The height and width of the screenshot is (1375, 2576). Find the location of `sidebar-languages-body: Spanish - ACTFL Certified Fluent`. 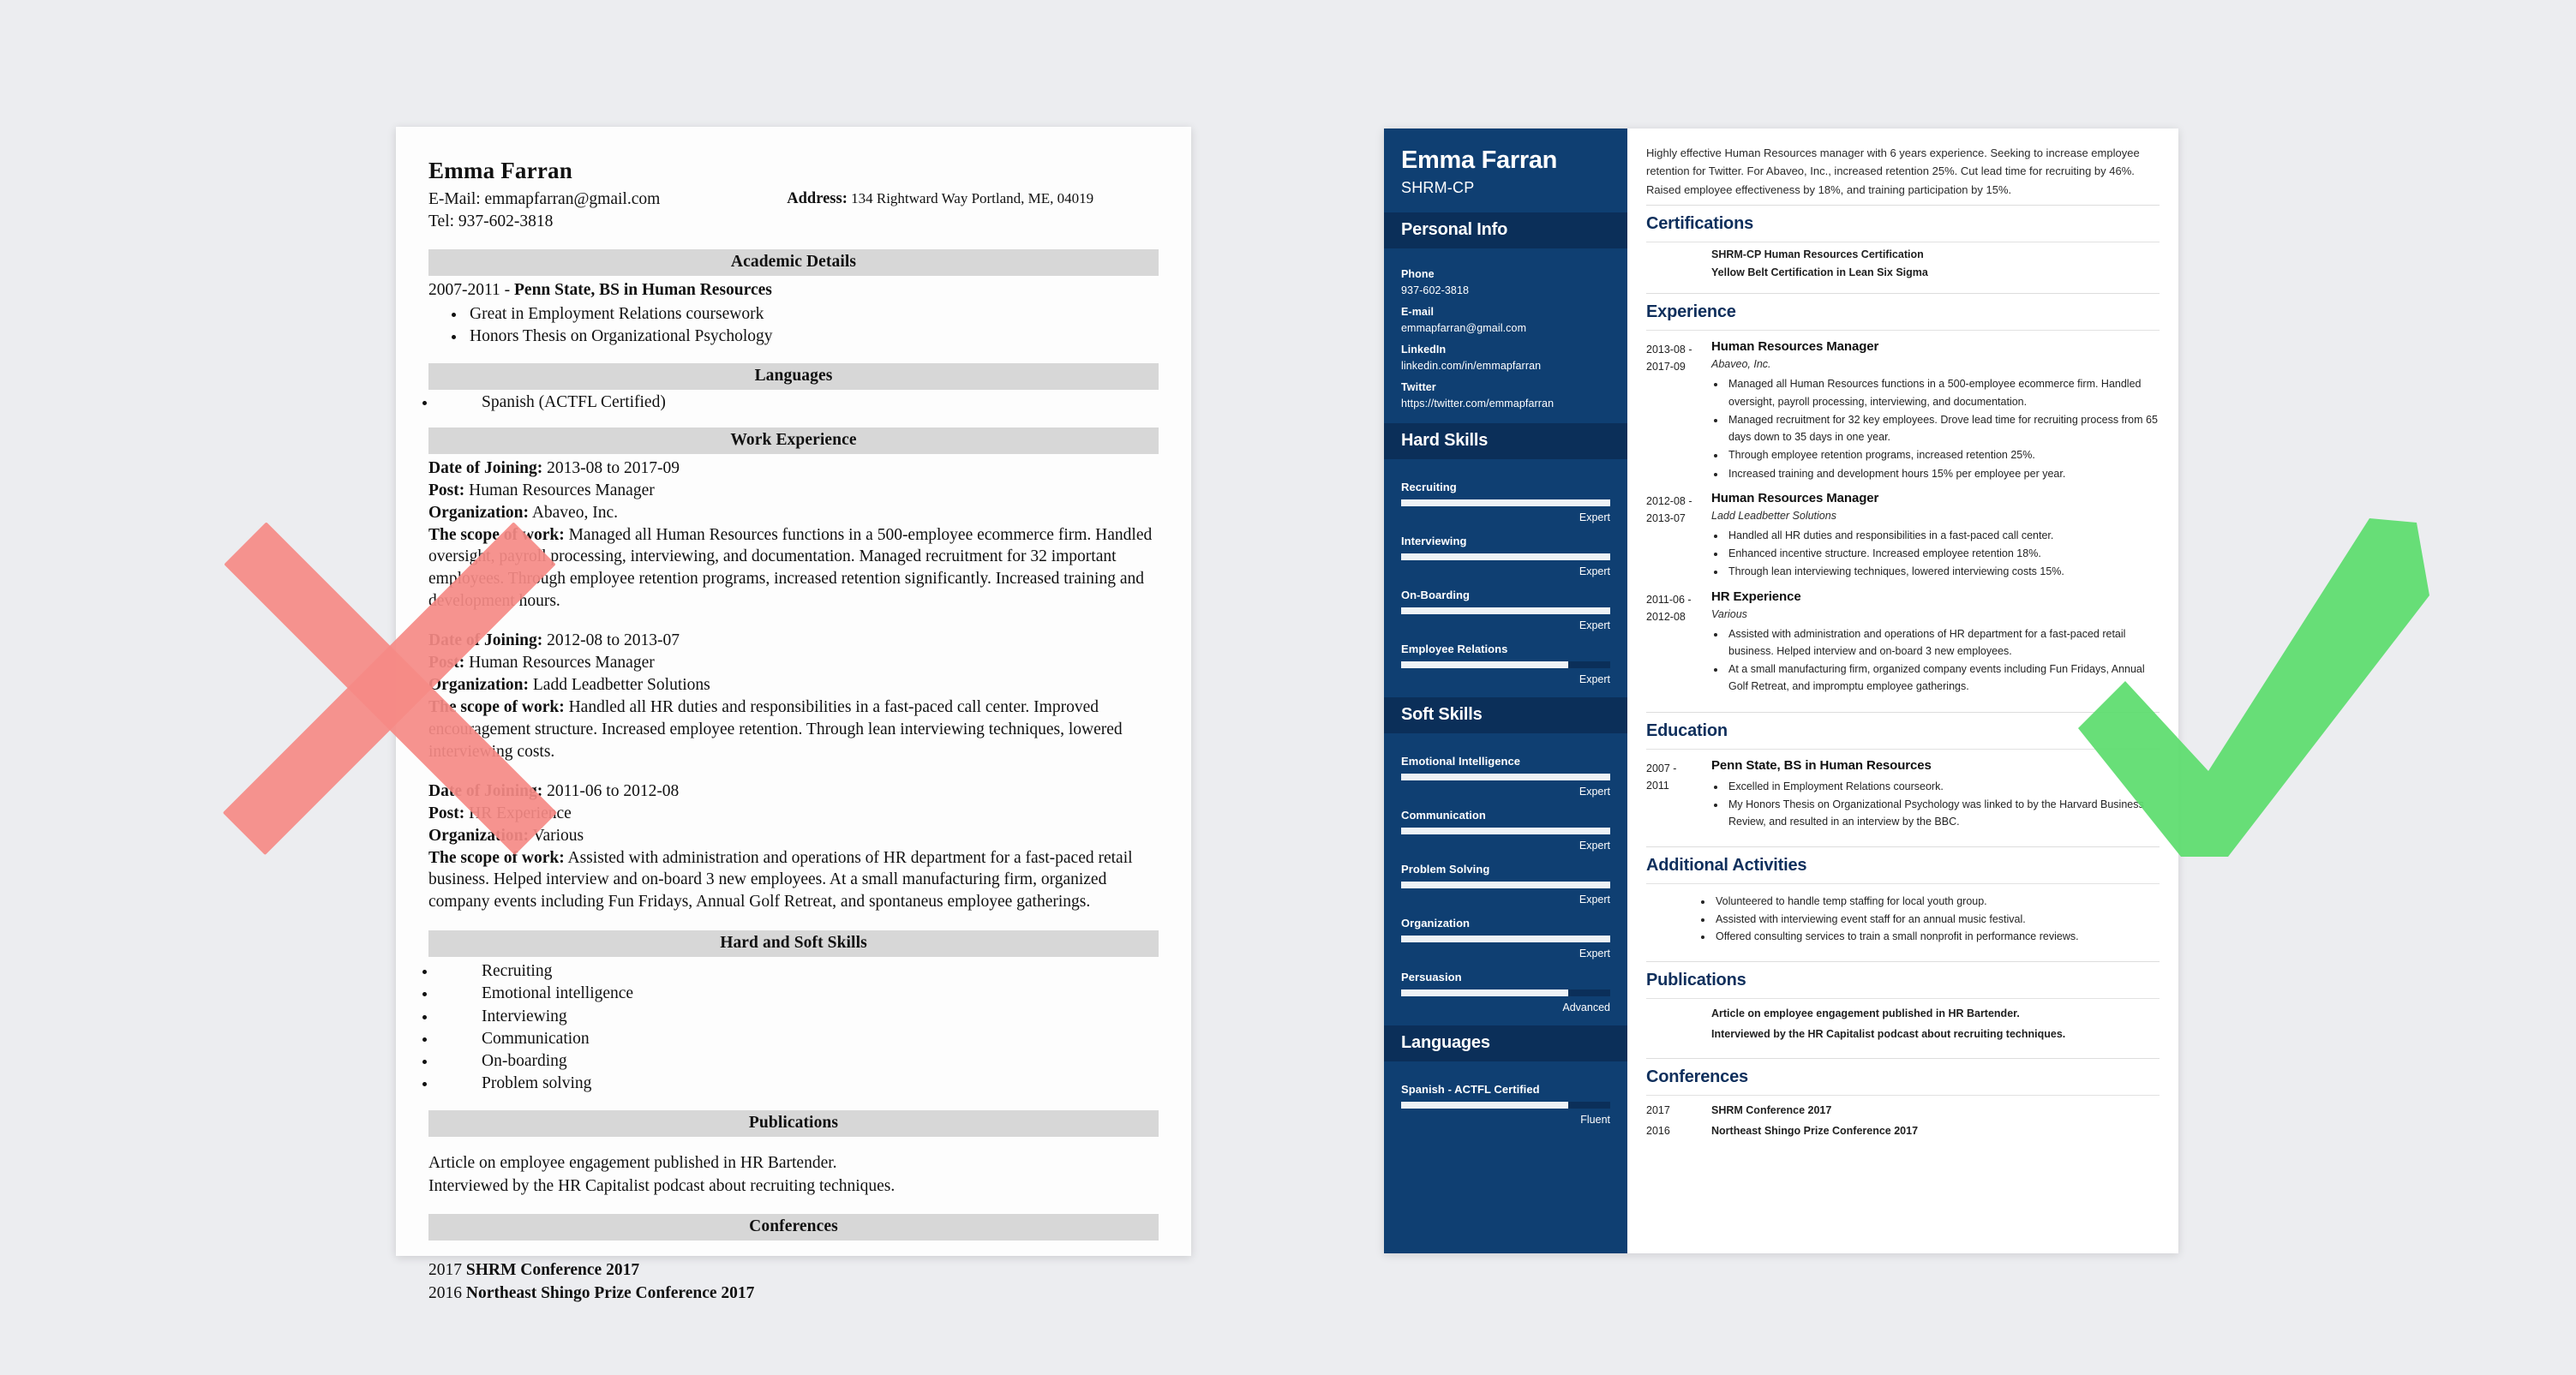

sidebar-languages-body: Spanish - ACTFL Certified Fluent is located at coordinates (1505, 1095).